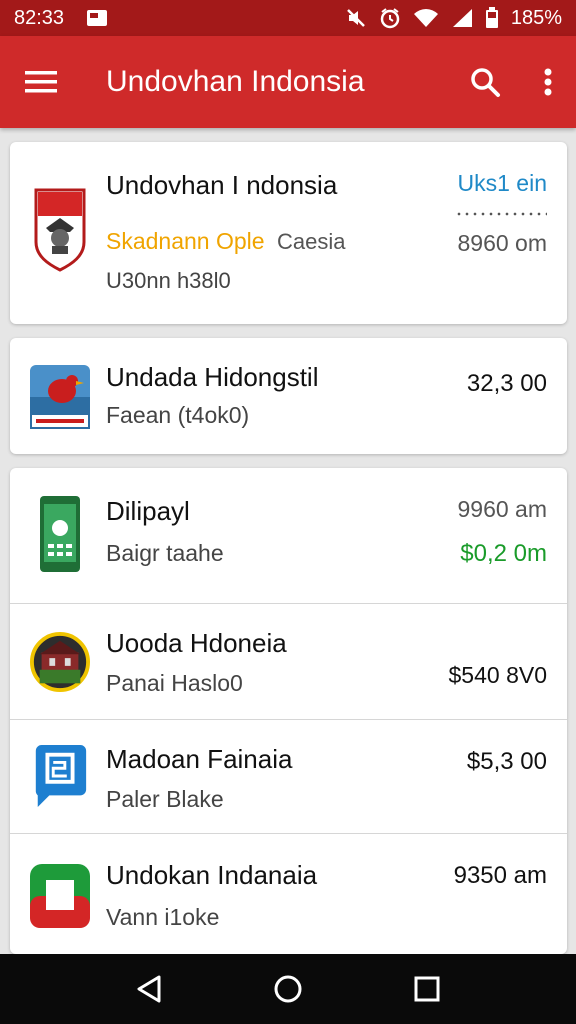 Image resolution: width=576 pixels, height=1024 pixels. What do you see at coordinates (199, 759) in the screenshot?
I see `item-title: Madoan Fainaia` at bounding box center [199, 759].